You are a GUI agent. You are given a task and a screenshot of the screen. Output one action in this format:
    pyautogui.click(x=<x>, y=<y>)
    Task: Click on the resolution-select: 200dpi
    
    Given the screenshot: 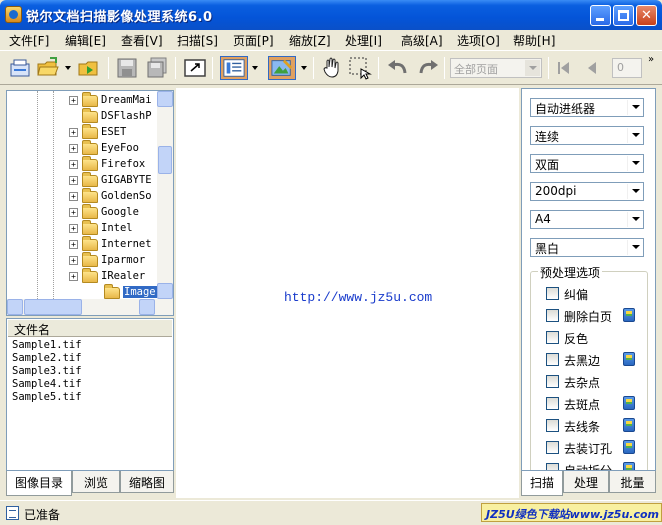 What is the action you would take?
    pyautogui.click(x=587, y=191)
    